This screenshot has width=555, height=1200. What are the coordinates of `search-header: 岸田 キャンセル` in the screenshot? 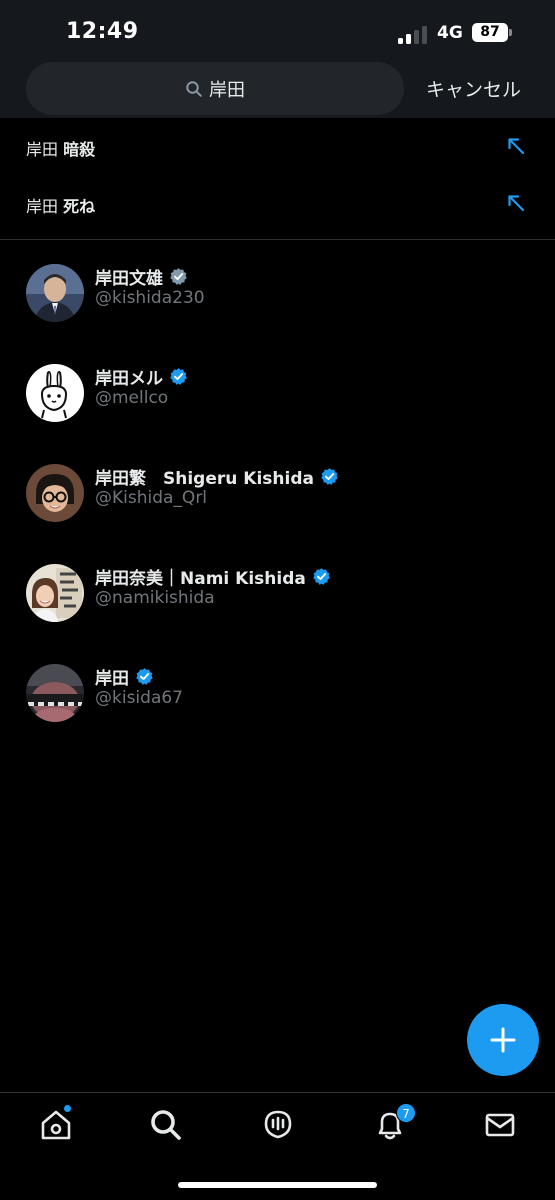 It's located at (277, 90).